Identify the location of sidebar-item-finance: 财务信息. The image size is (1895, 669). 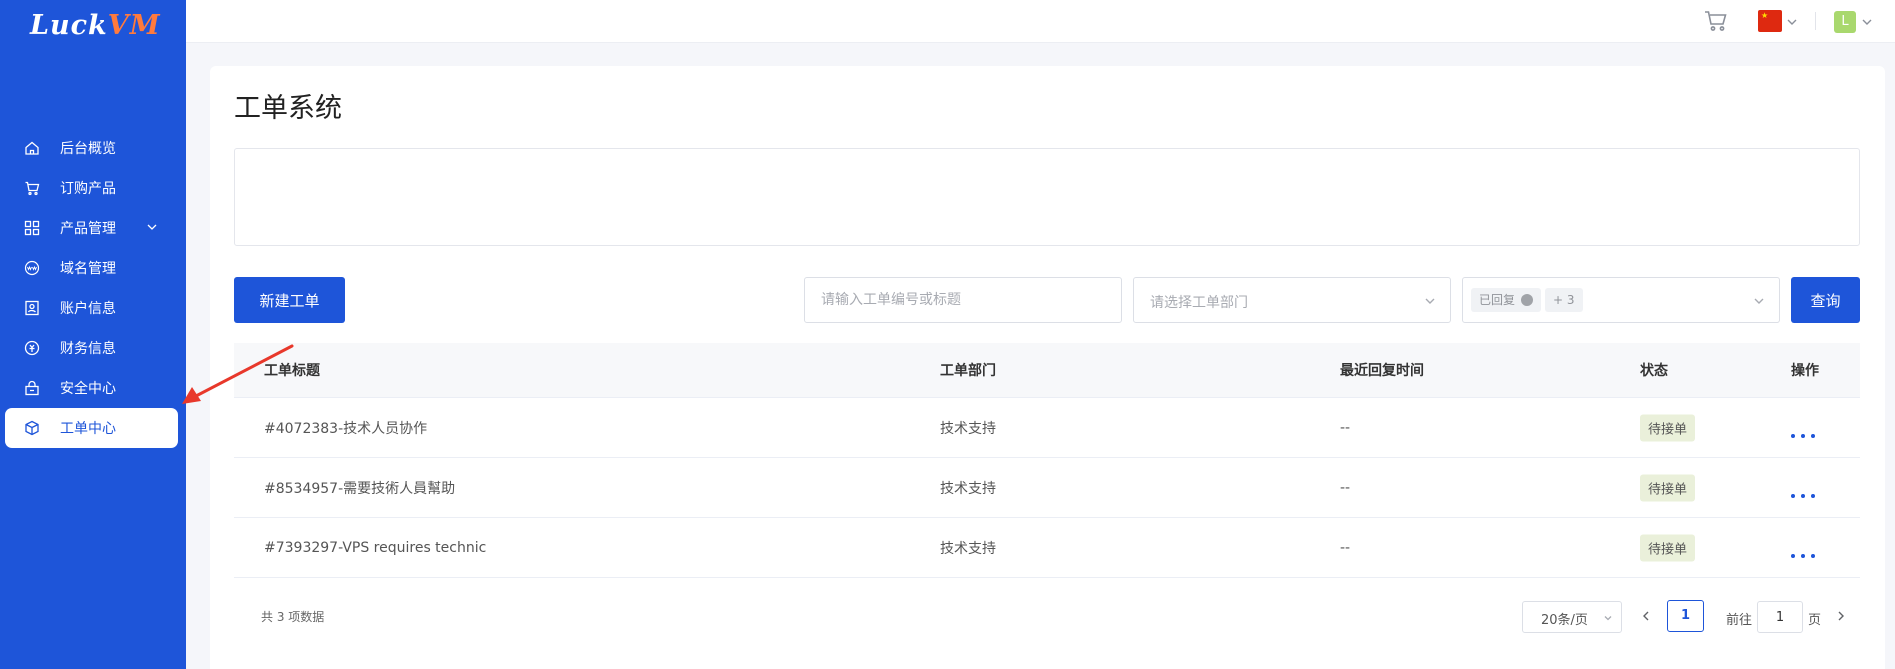
(93, 348).